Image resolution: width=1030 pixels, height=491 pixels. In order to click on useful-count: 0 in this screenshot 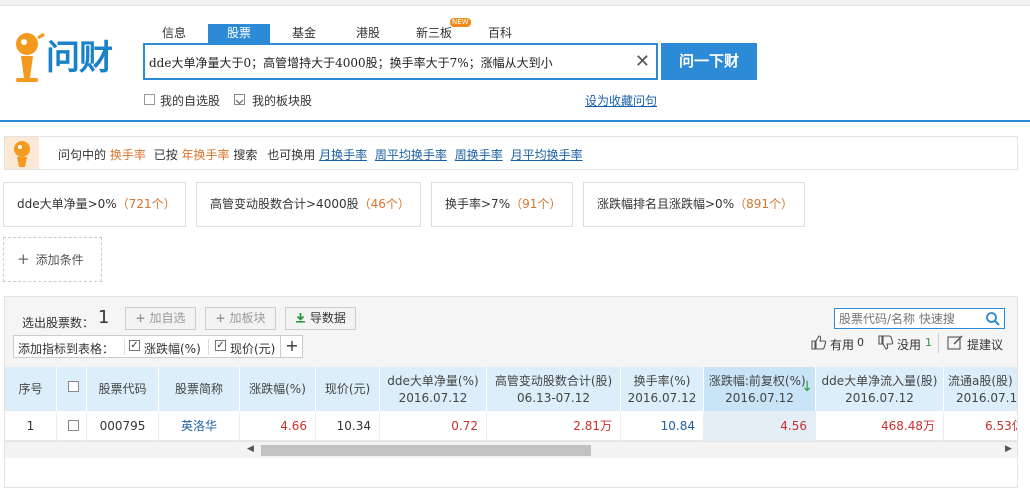, I will do `click(860, 342)`.